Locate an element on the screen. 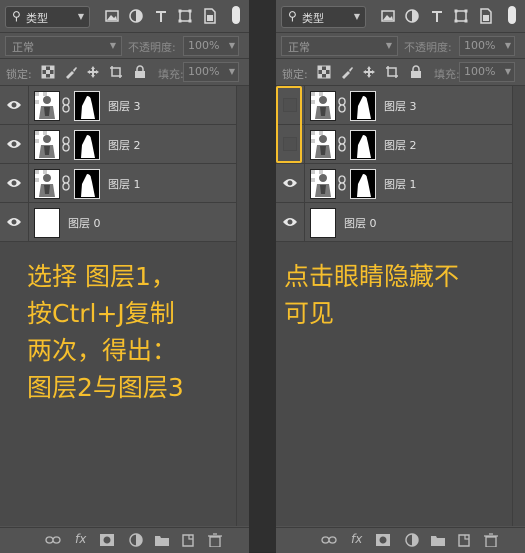  blend-mode-label: 正常 is located at coordinates (23, 47).